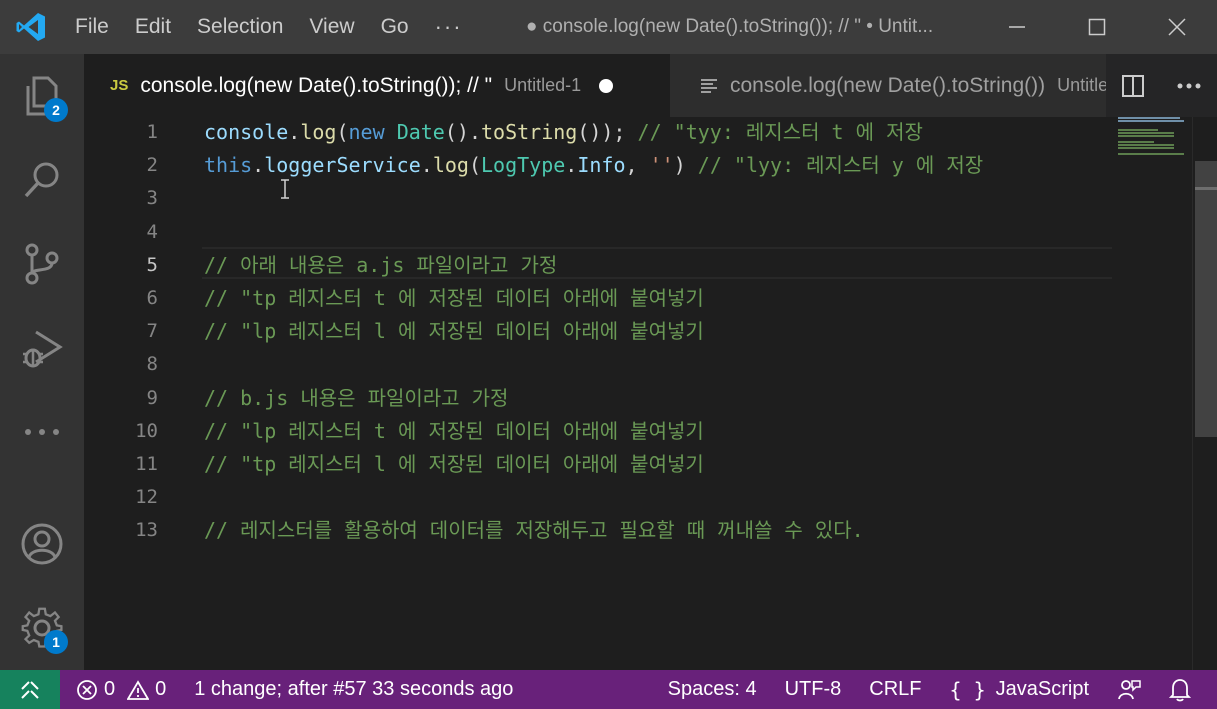 This screenshot has height=709, width=1217. I want to click on window-controls, so click(1097, 27).